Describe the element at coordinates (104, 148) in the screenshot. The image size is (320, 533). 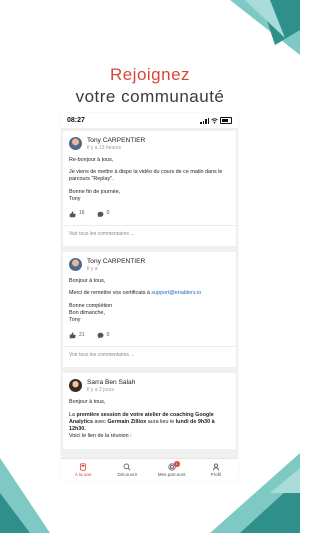
I see `post-time: Il y a 13 heures` at that location.